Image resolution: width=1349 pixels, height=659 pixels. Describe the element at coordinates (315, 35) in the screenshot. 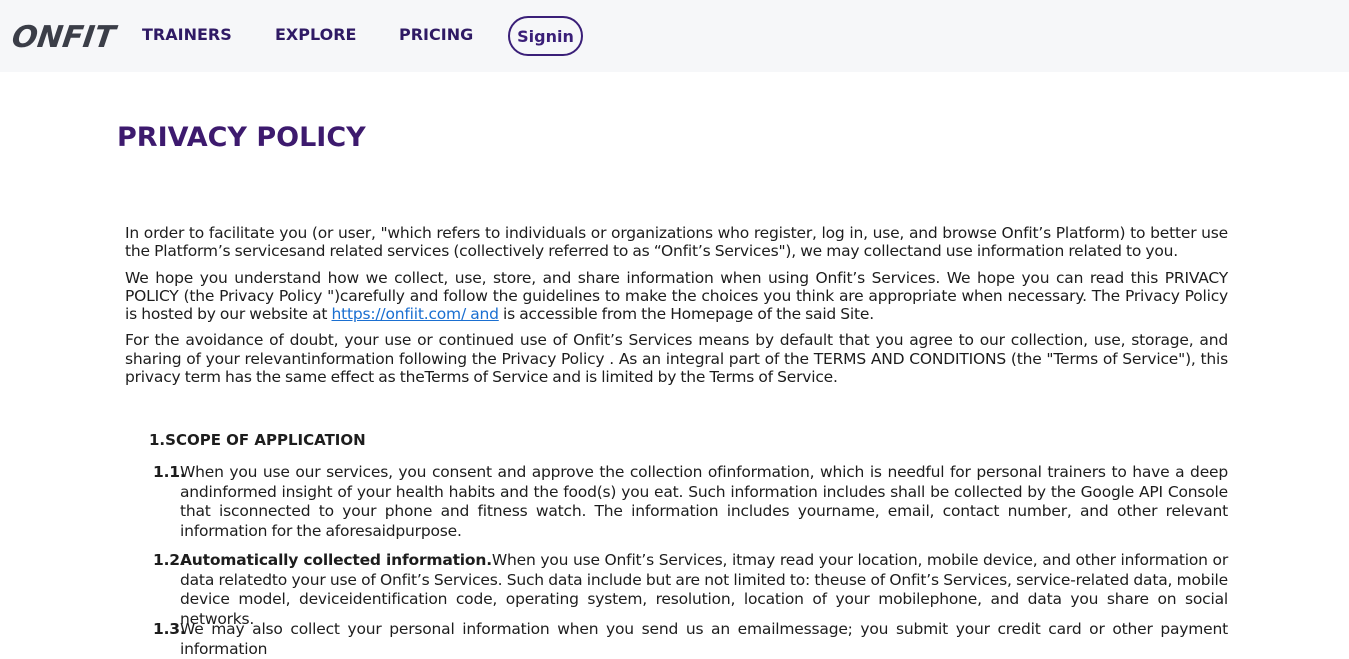

I see `nav-link-explore: EXPLORE` at that location.